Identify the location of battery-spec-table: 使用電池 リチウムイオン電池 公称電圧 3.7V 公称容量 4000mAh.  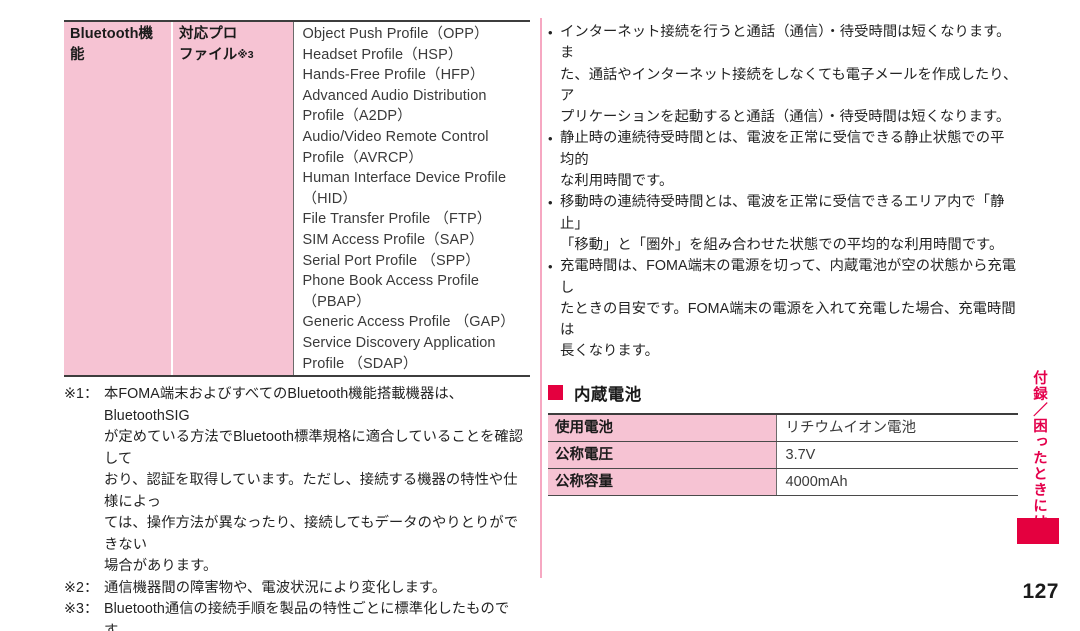
(783, 454).